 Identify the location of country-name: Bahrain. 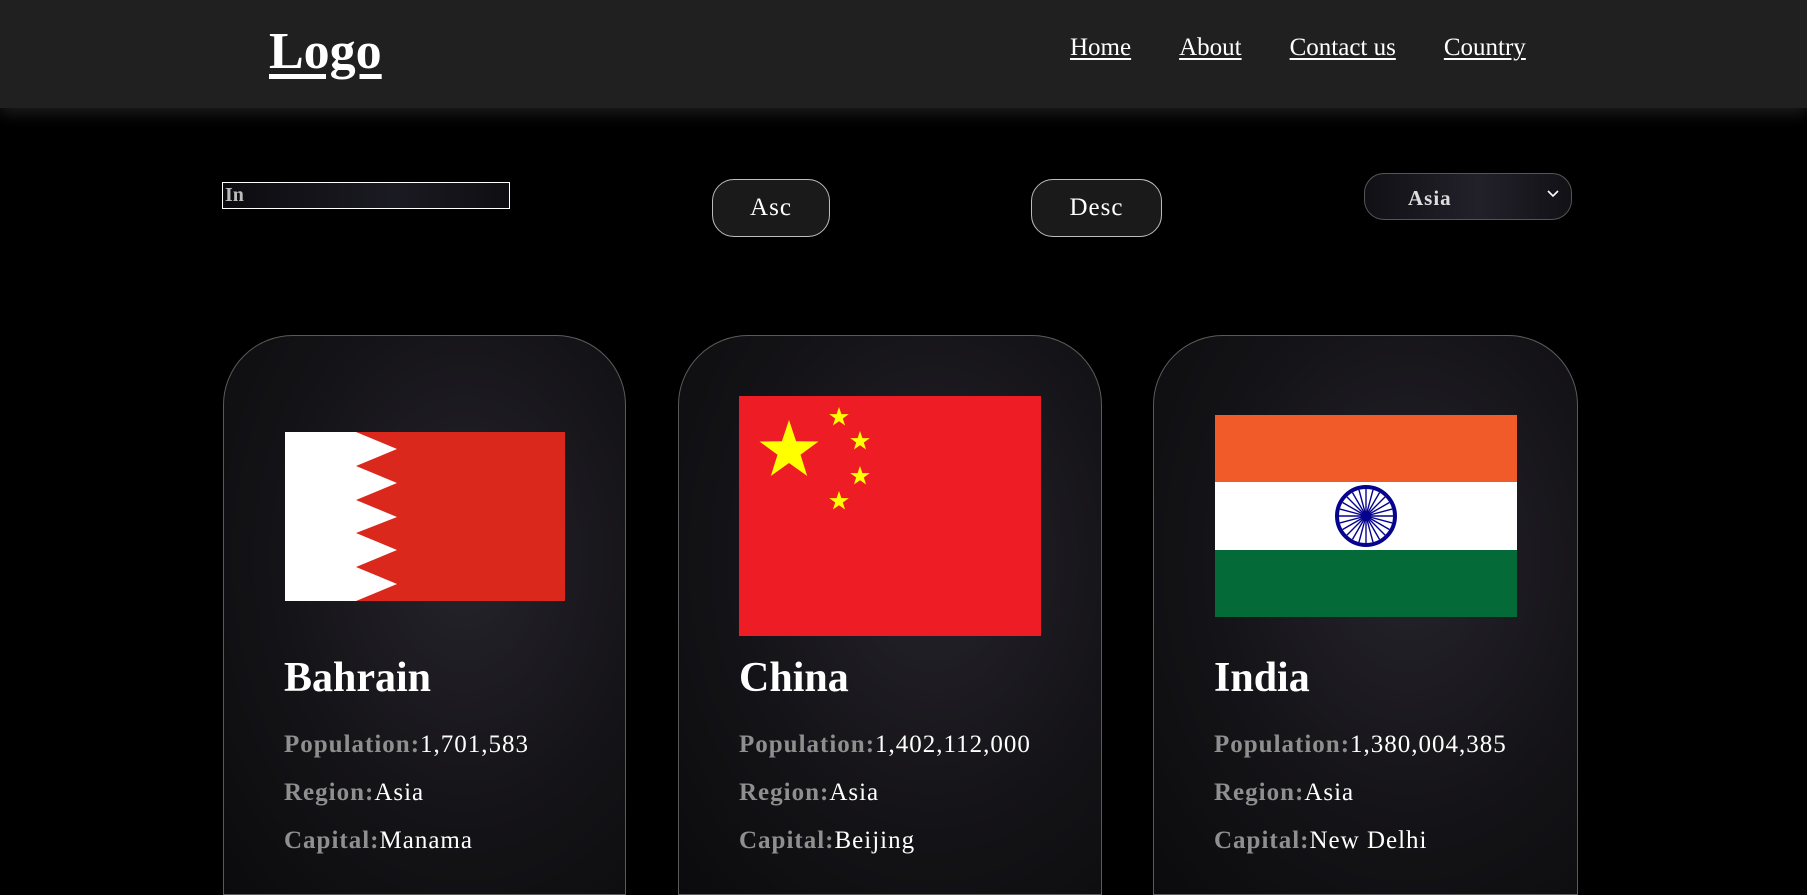
(358, 678).